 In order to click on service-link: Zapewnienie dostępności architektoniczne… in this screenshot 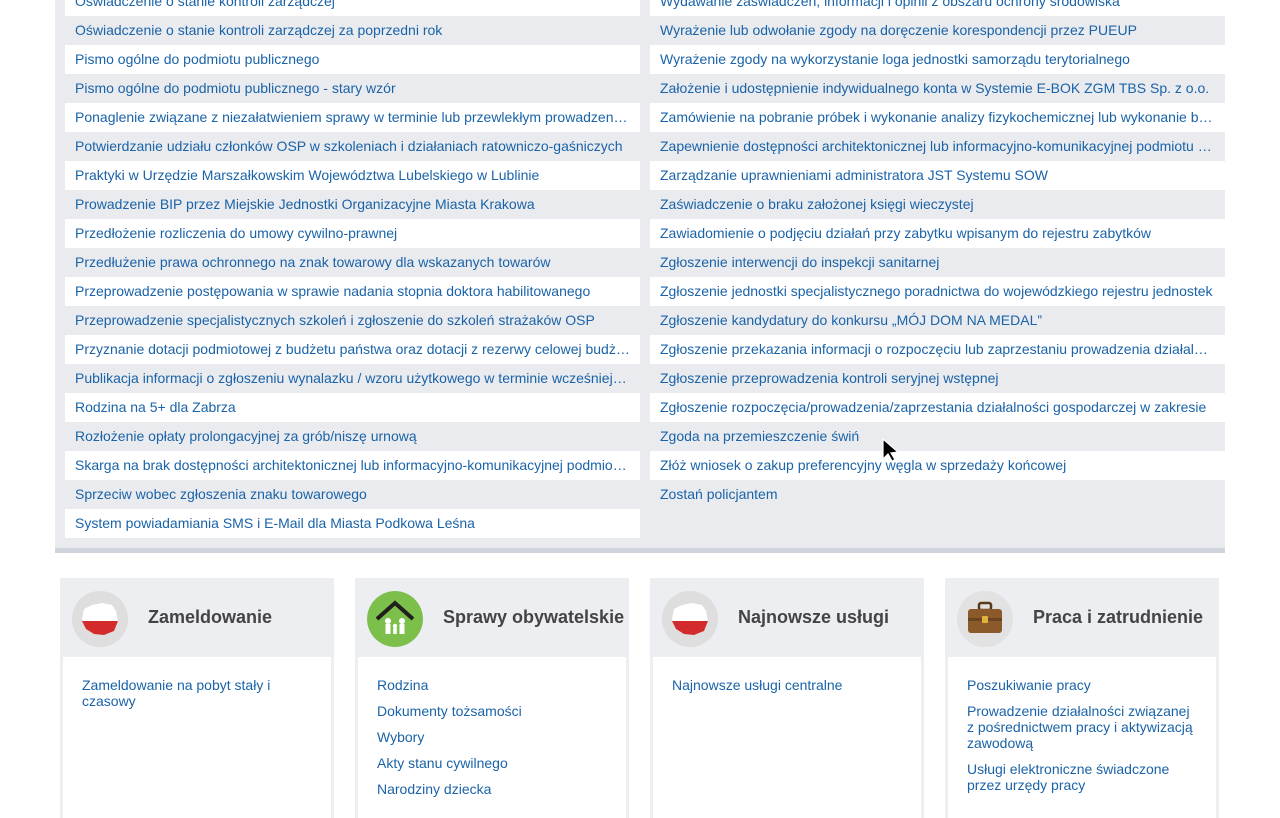, I will do `click(937, 146)`.